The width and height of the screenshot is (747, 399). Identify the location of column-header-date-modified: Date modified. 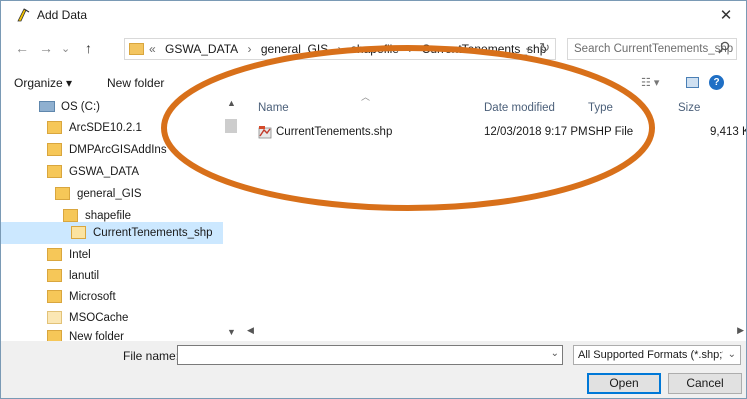
(519, 108).